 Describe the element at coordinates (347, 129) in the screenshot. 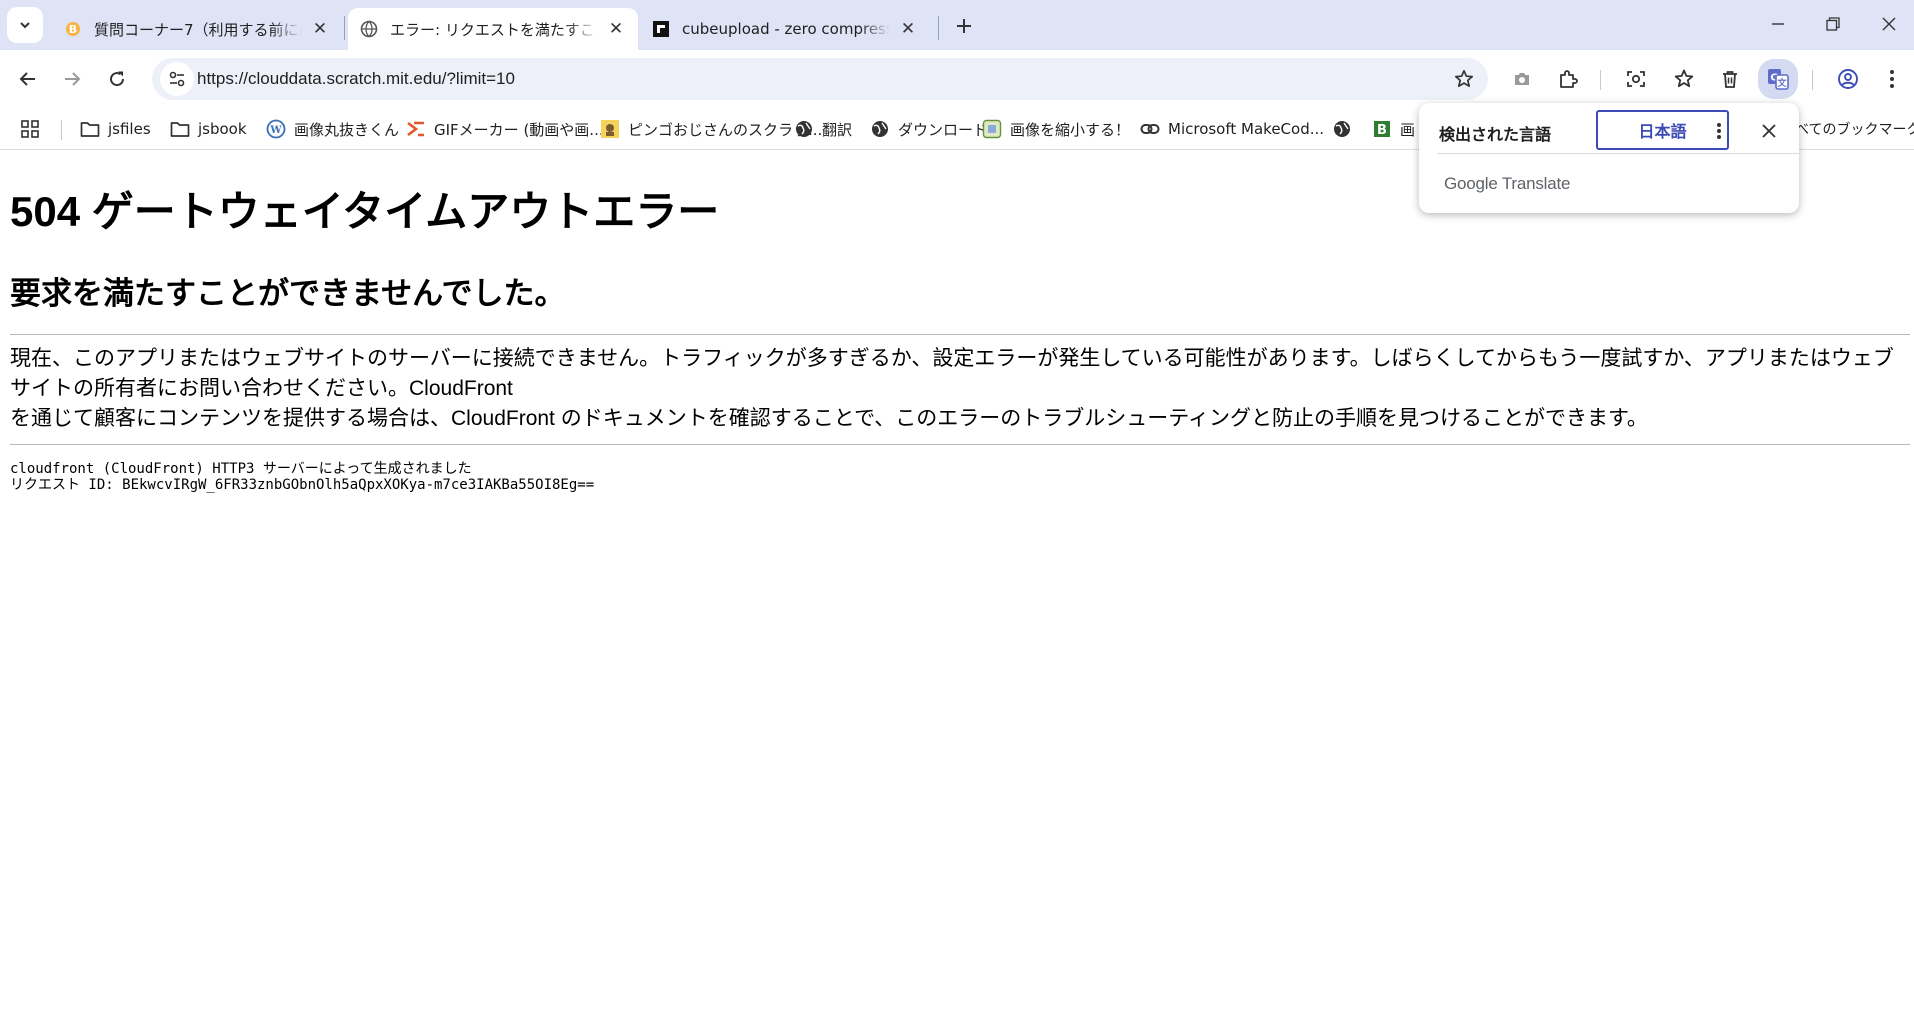

I see `bookmark-label: 画像丸抜きくん` at that location.